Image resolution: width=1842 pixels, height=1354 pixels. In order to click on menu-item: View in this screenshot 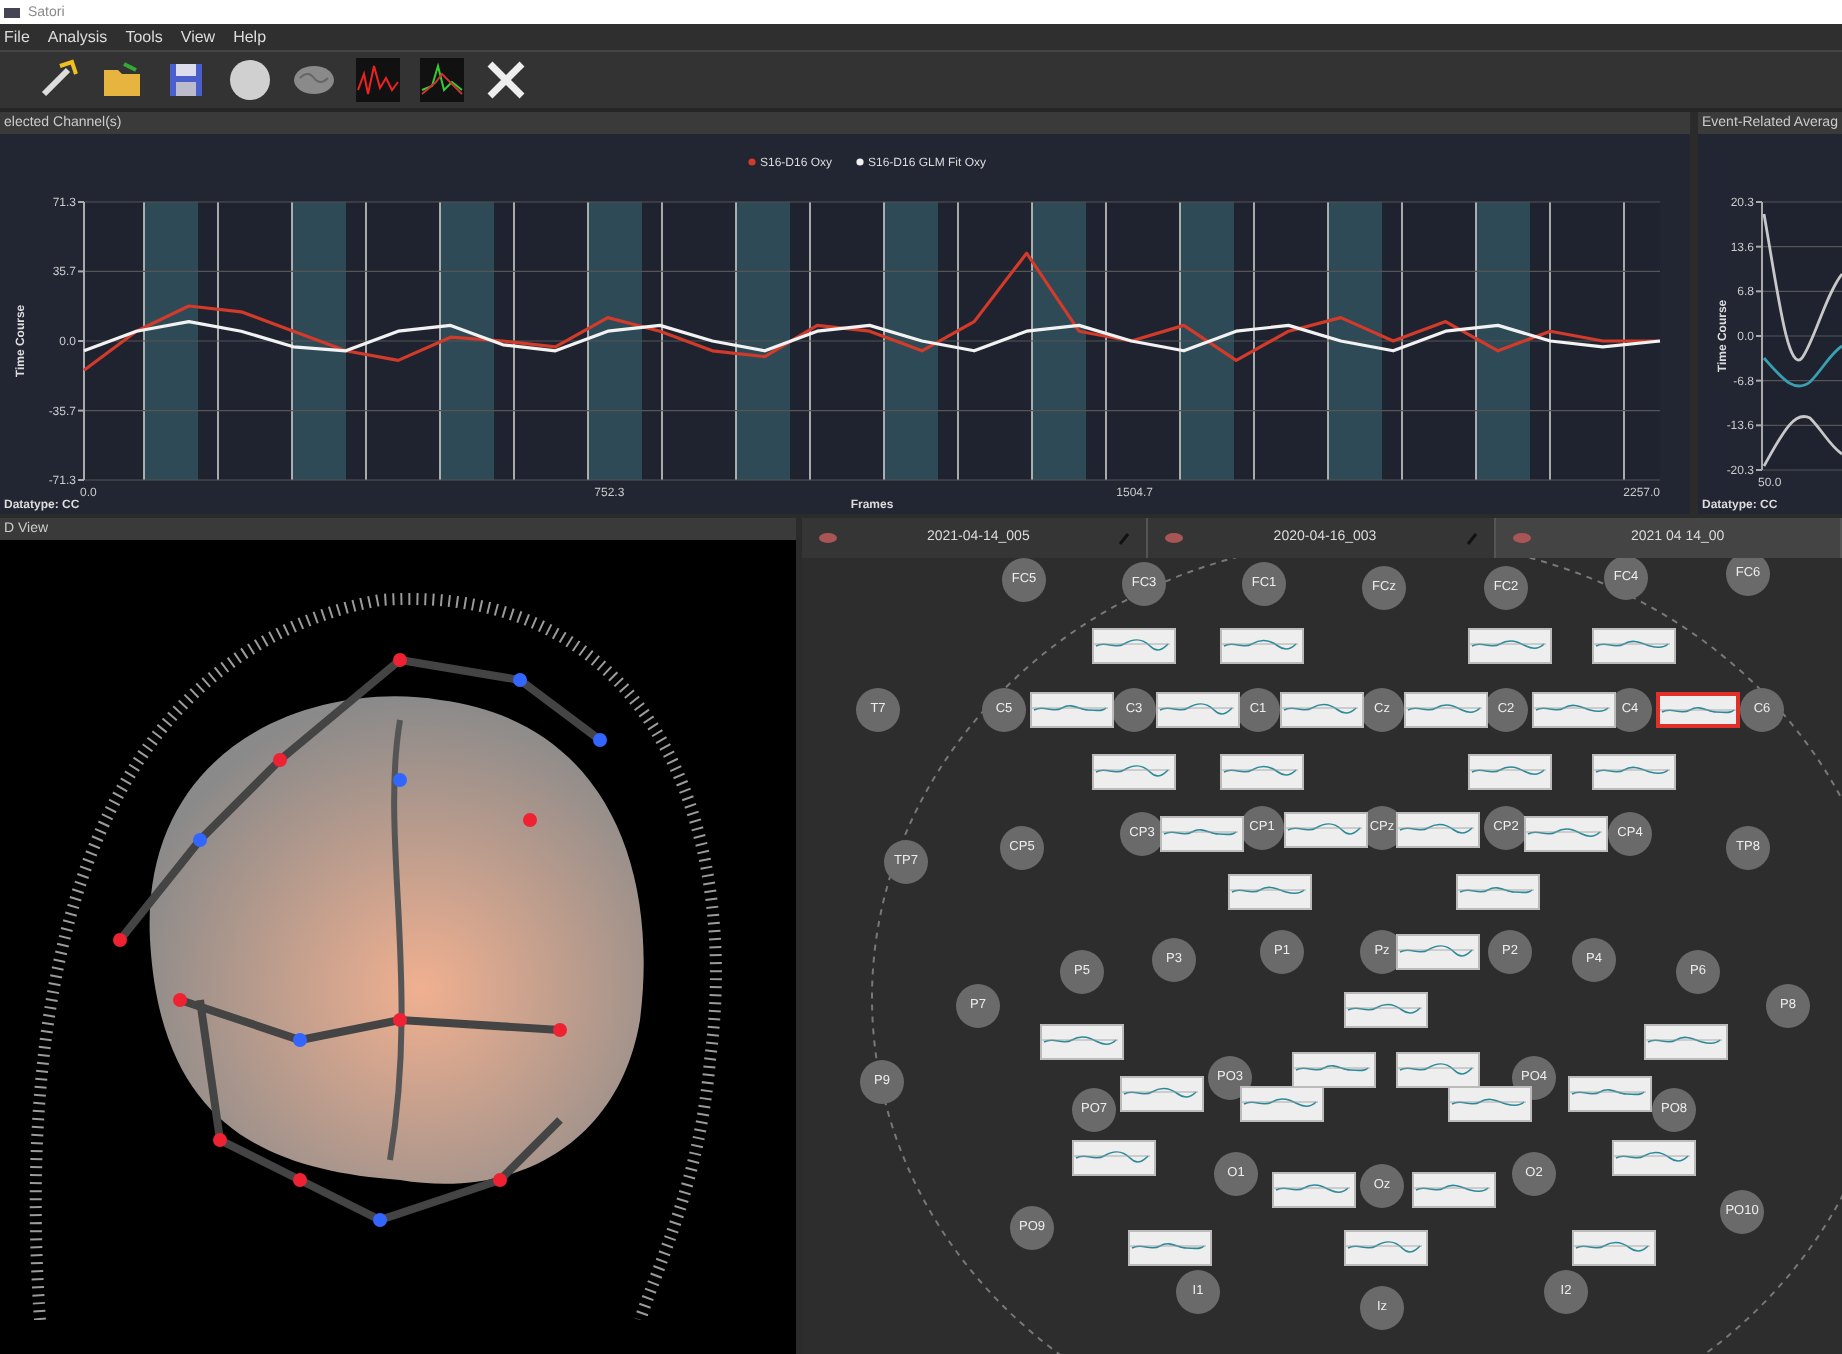, I will do `click(198, 37)`.